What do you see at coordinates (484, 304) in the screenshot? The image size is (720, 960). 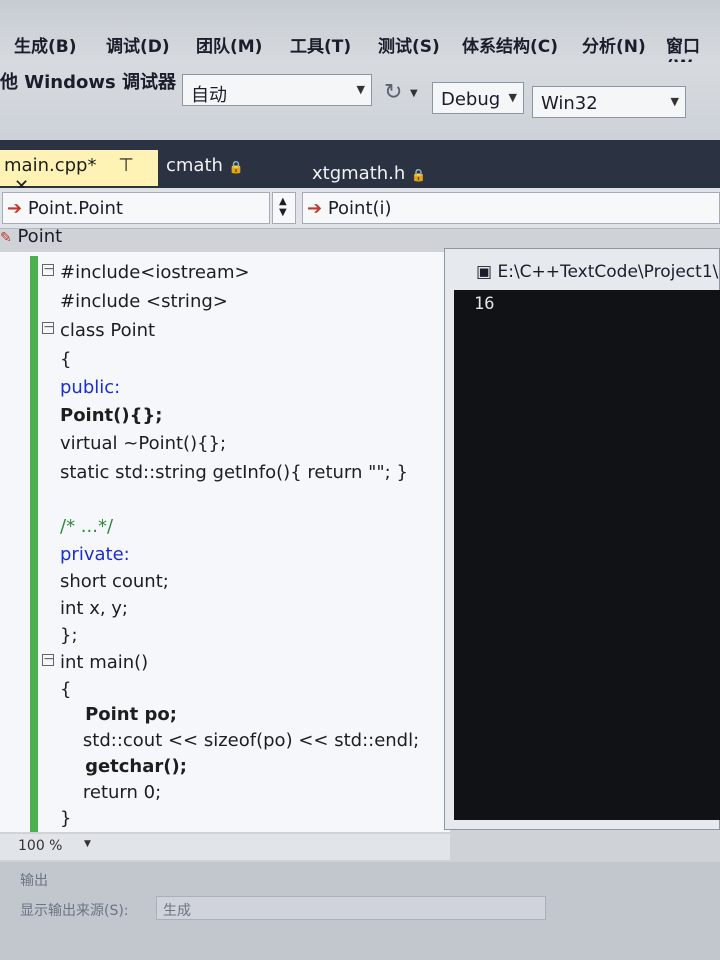 I see `console-output: 16` at bounding box center [484, 304].